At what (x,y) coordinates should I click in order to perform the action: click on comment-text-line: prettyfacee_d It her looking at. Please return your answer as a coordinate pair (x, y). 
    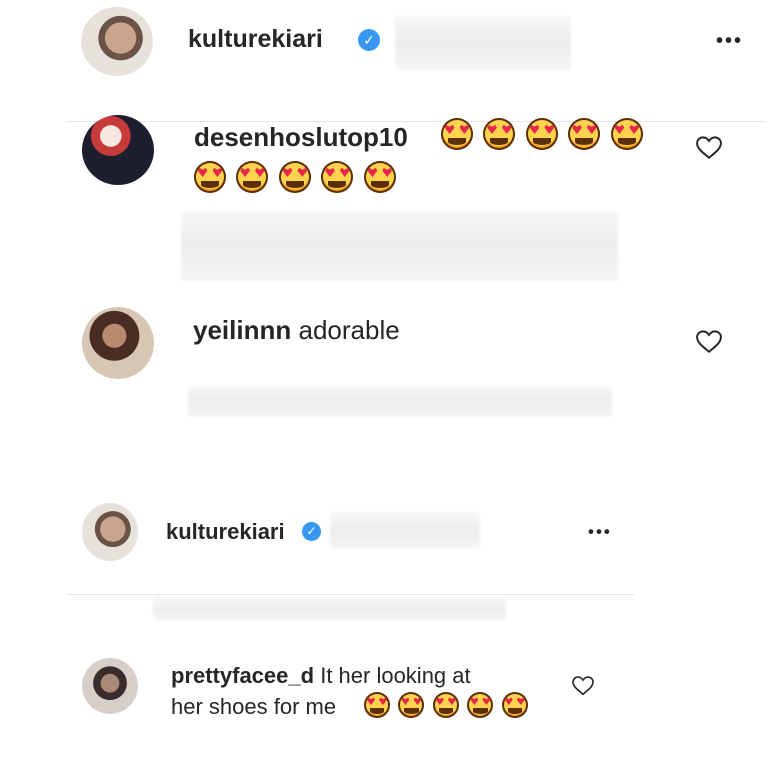
    Looking at the image, I should click on (321, 676).